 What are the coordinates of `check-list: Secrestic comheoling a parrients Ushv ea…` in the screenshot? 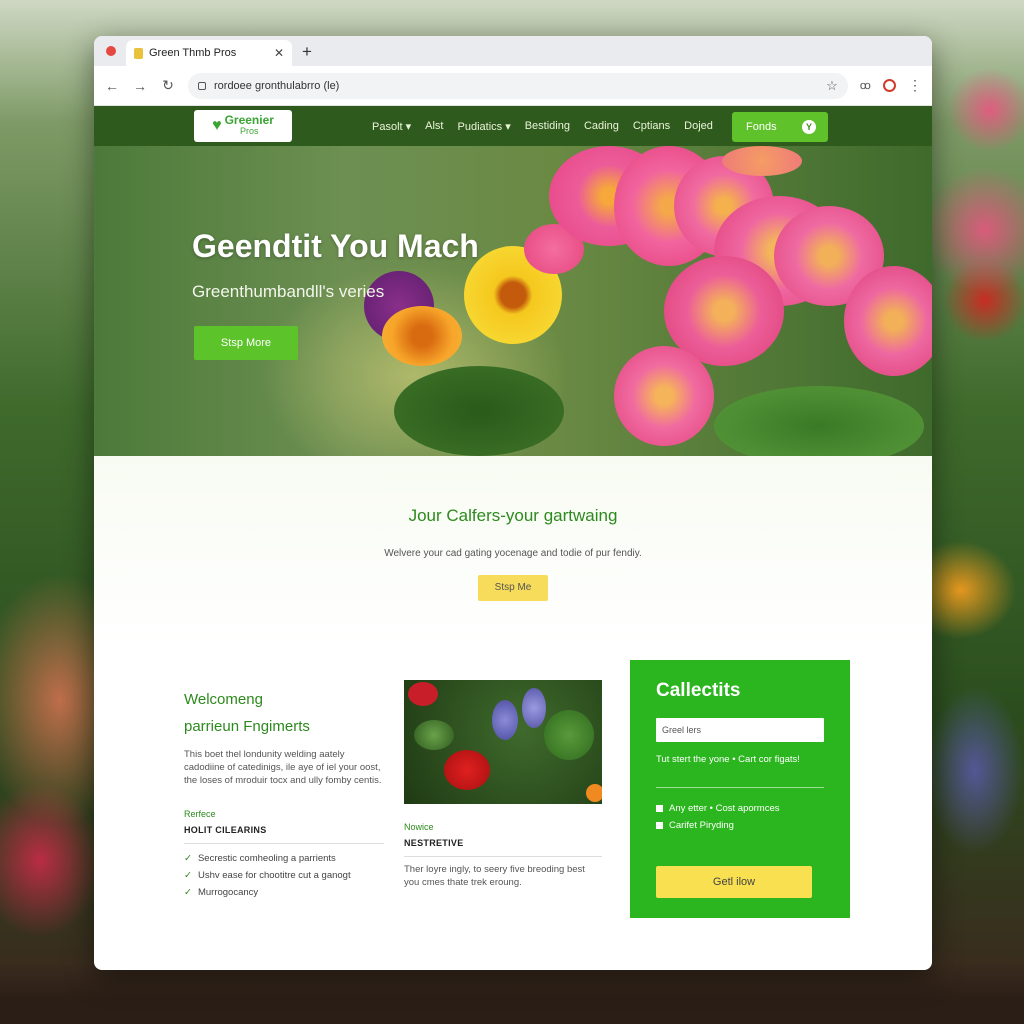 It's located at (284, 875).